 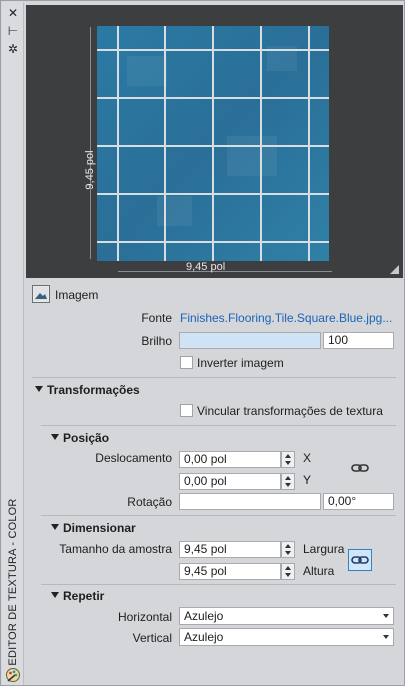 I want to click on settings-icon: ✲, so click(x=13, y=49).